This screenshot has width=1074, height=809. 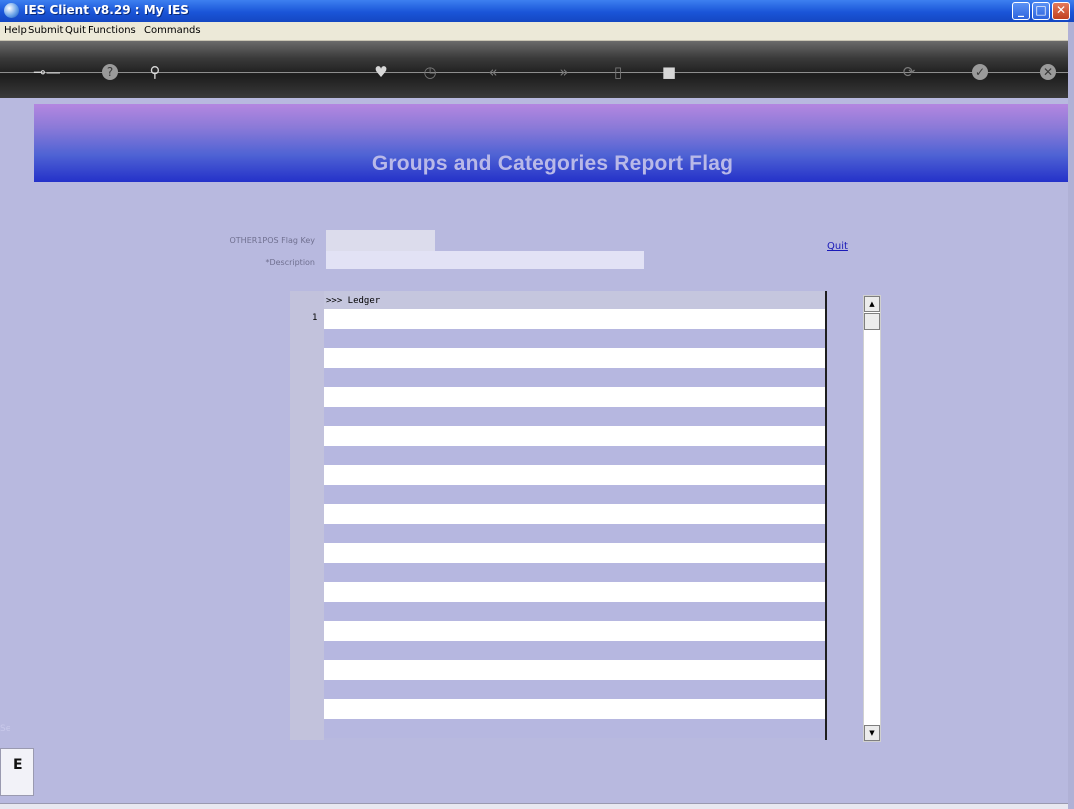 I want to click on heart-icon: ♥, so click(x=381, y=72).